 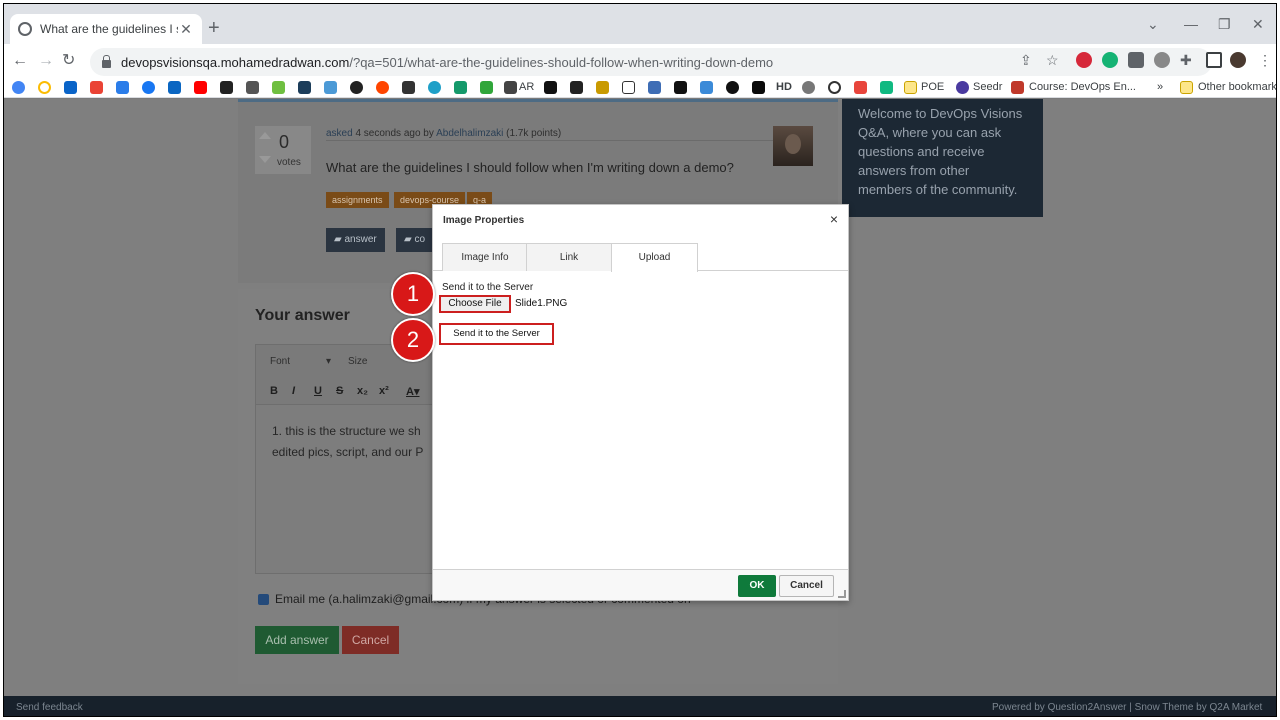 What do you see at coordinates (932, 87) in the screenshot?
I see `bookmark-poe: POE` at bounding box center [932, 87].